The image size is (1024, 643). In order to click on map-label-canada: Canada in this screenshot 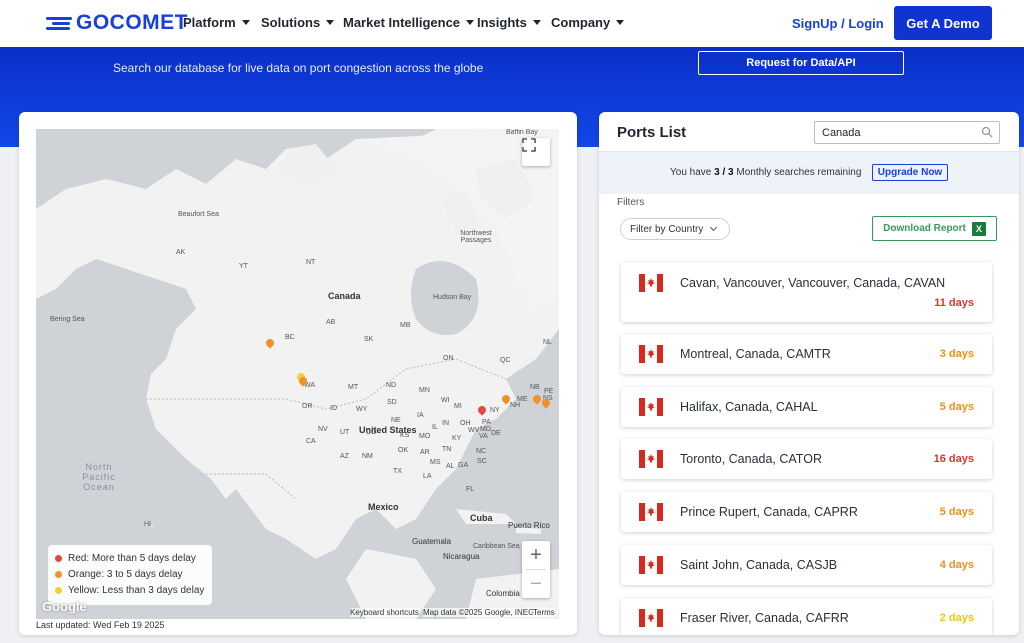, I will do `click(344, 296)`.